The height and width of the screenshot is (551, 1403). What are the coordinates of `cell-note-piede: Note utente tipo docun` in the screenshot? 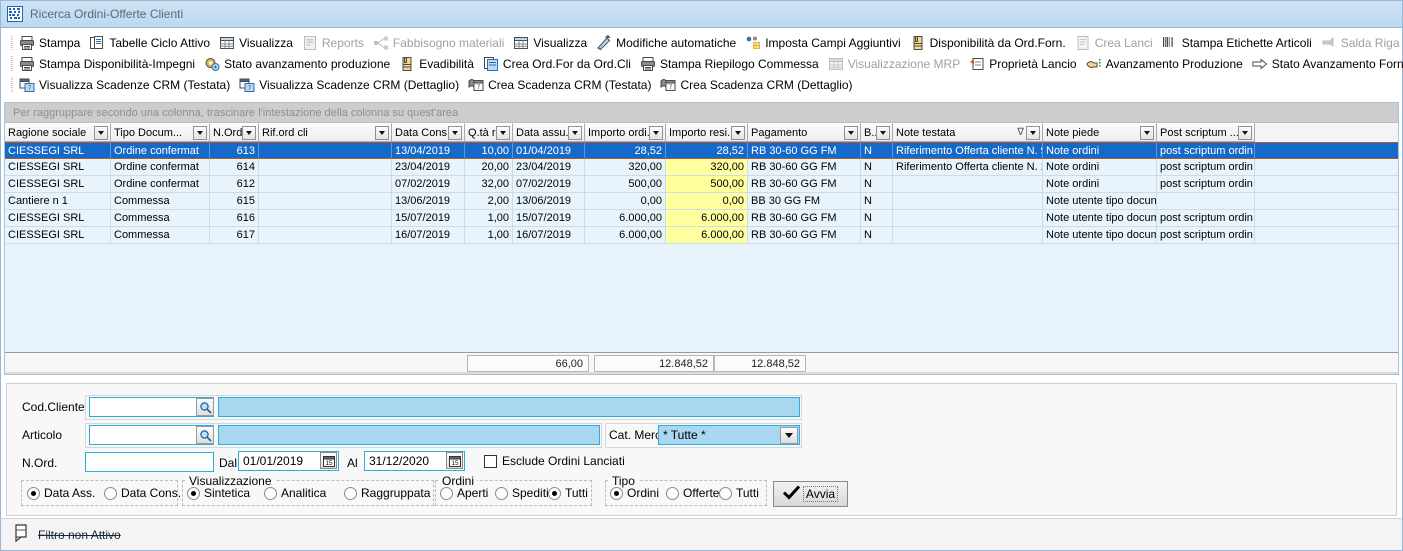 It's located at (1100, 201).